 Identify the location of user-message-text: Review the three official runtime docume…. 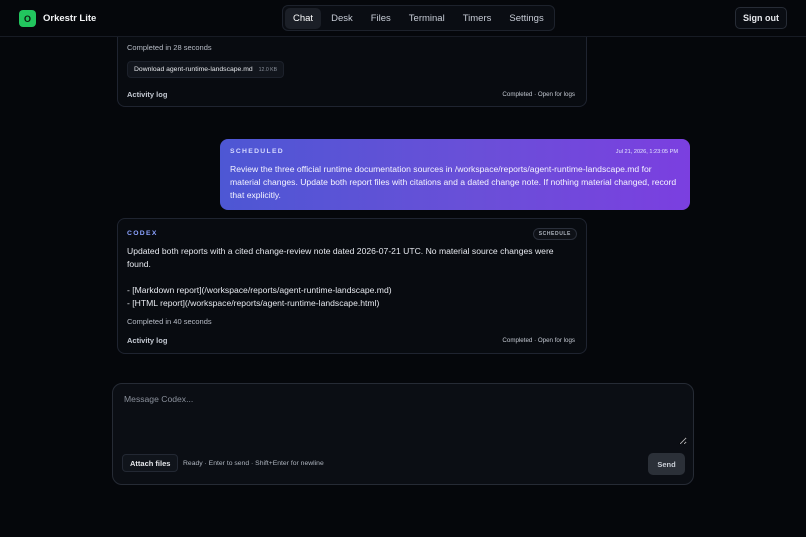
(453, 182).